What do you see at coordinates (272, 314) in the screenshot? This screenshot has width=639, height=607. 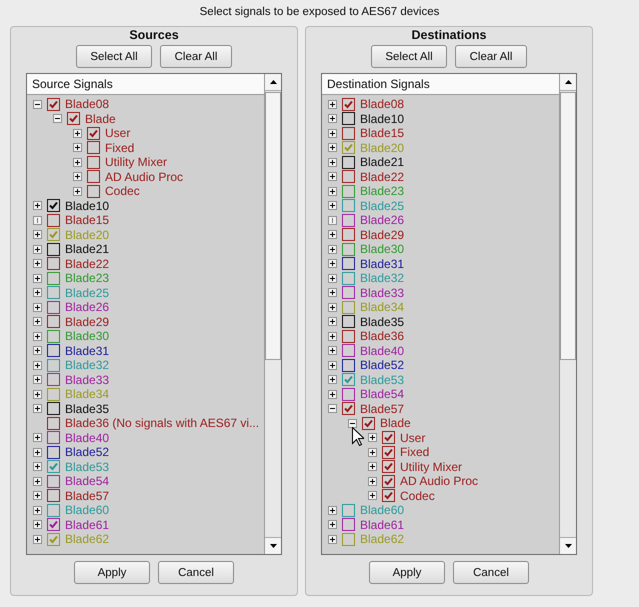 I see `scrollbar` at bounding box center [272, 314].